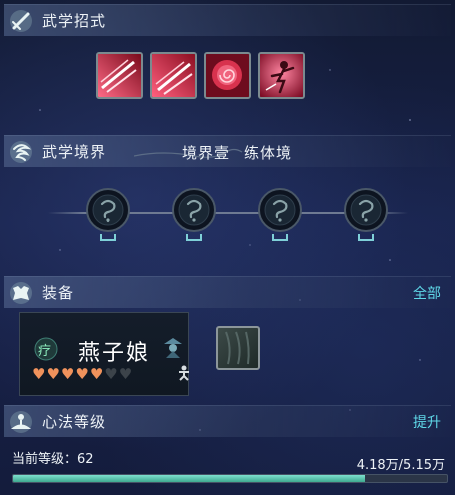 The image size is (455, 495). What do you see at coordinates (74, 422) in the screenshot?
I see `mind-method-title: 心法等级` at bounding box center [74, 422].